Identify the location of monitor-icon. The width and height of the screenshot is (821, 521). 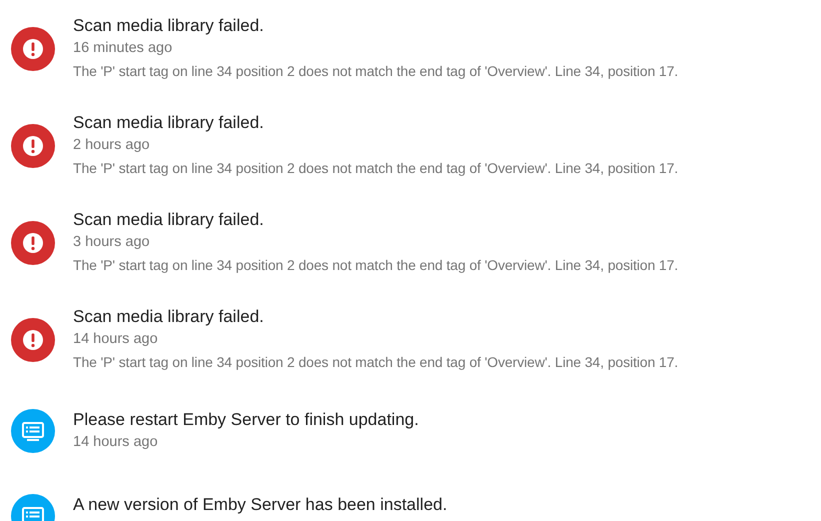
(33, 431).